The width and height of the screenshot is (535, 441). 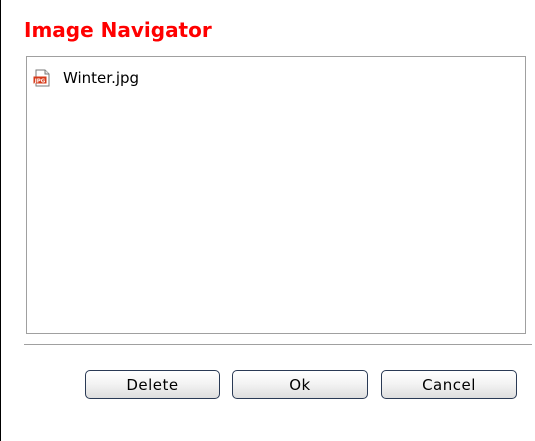 I want to click on delete-button: Delete, so click(x=152, y=384).